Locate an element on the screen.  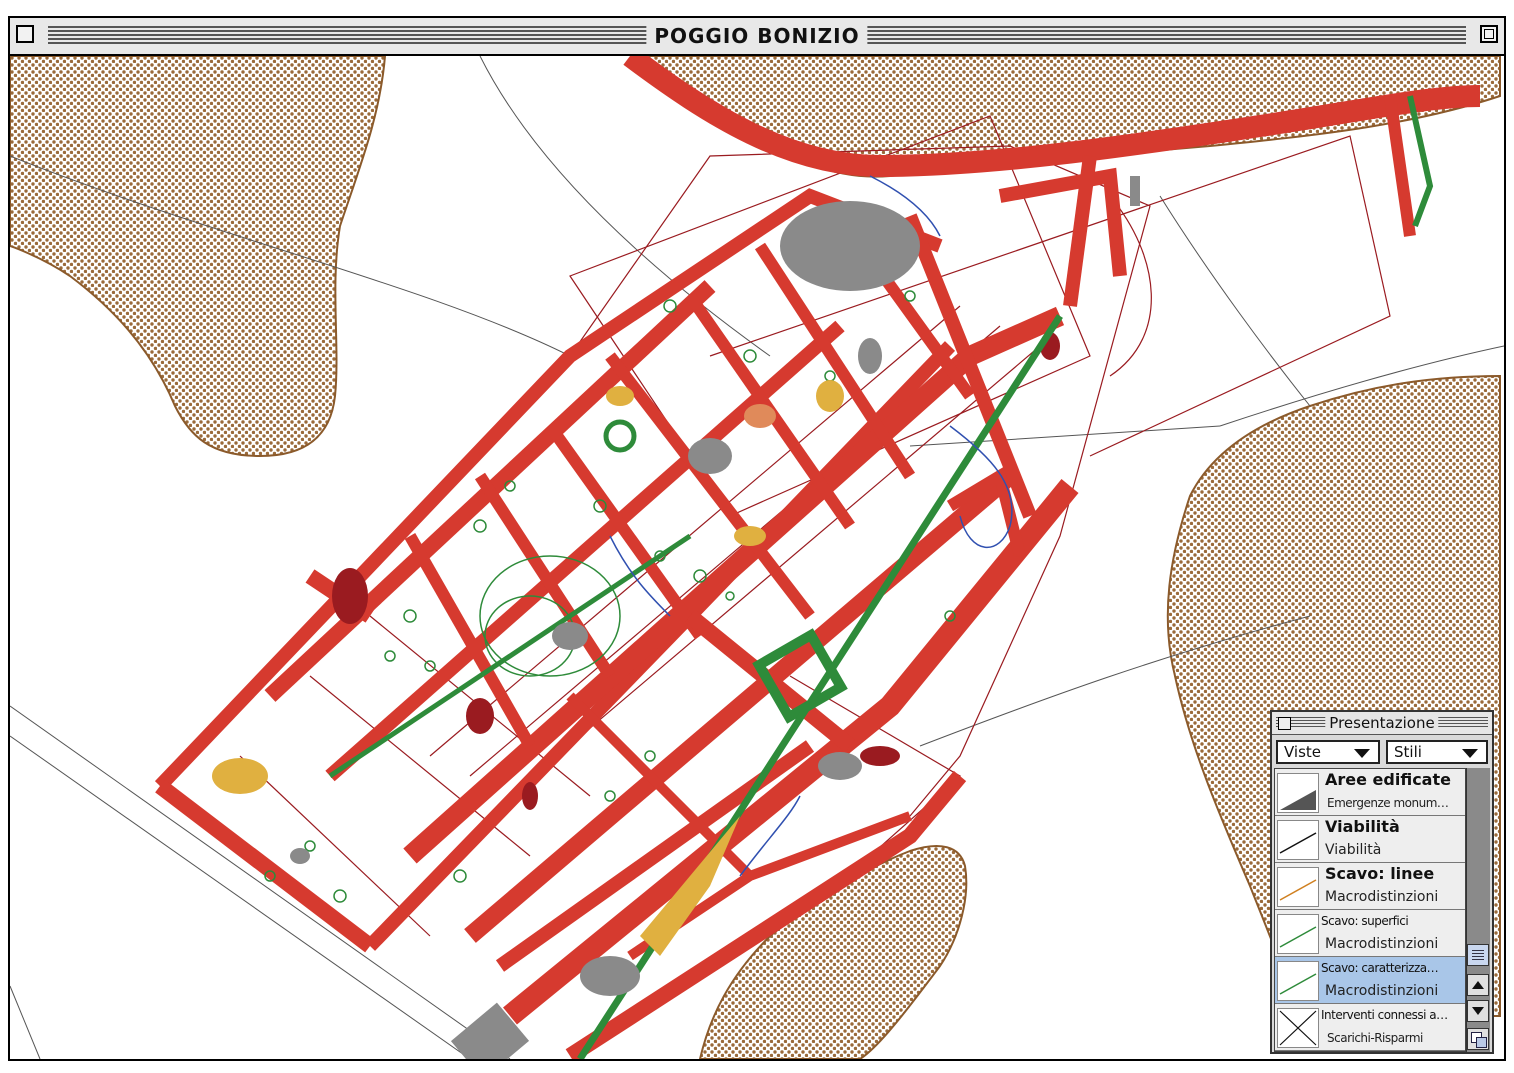
layer-item: Viabilità Viabilità is located at coordinates (1370, 839).